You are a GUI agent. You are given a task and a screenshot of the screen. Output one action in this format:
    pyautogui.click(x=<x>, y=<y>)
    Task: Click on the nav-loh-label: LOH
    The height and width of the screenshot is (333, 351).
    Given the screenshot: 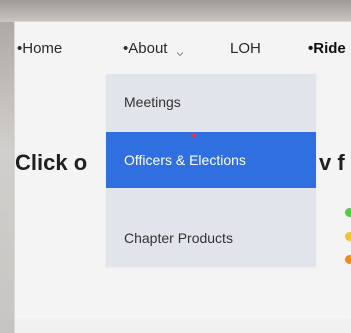 What is the action you would take?
    pyautogui.click(x=245, y=48)
    